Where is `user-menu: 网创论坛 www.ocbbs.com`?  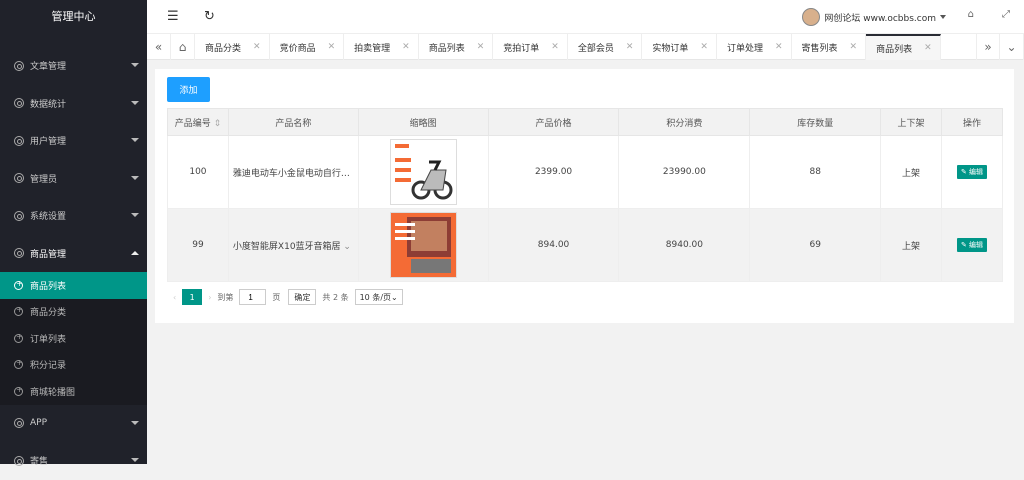 user-menu: 网创论坛 www.ocbbs.com is located at coordinates (874, 17).